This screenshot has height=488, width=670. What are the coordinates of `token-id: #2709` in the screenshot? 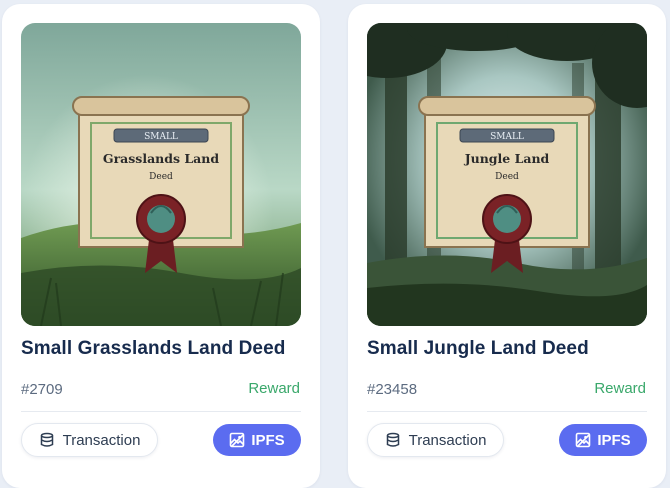 It's located at (42, 389).